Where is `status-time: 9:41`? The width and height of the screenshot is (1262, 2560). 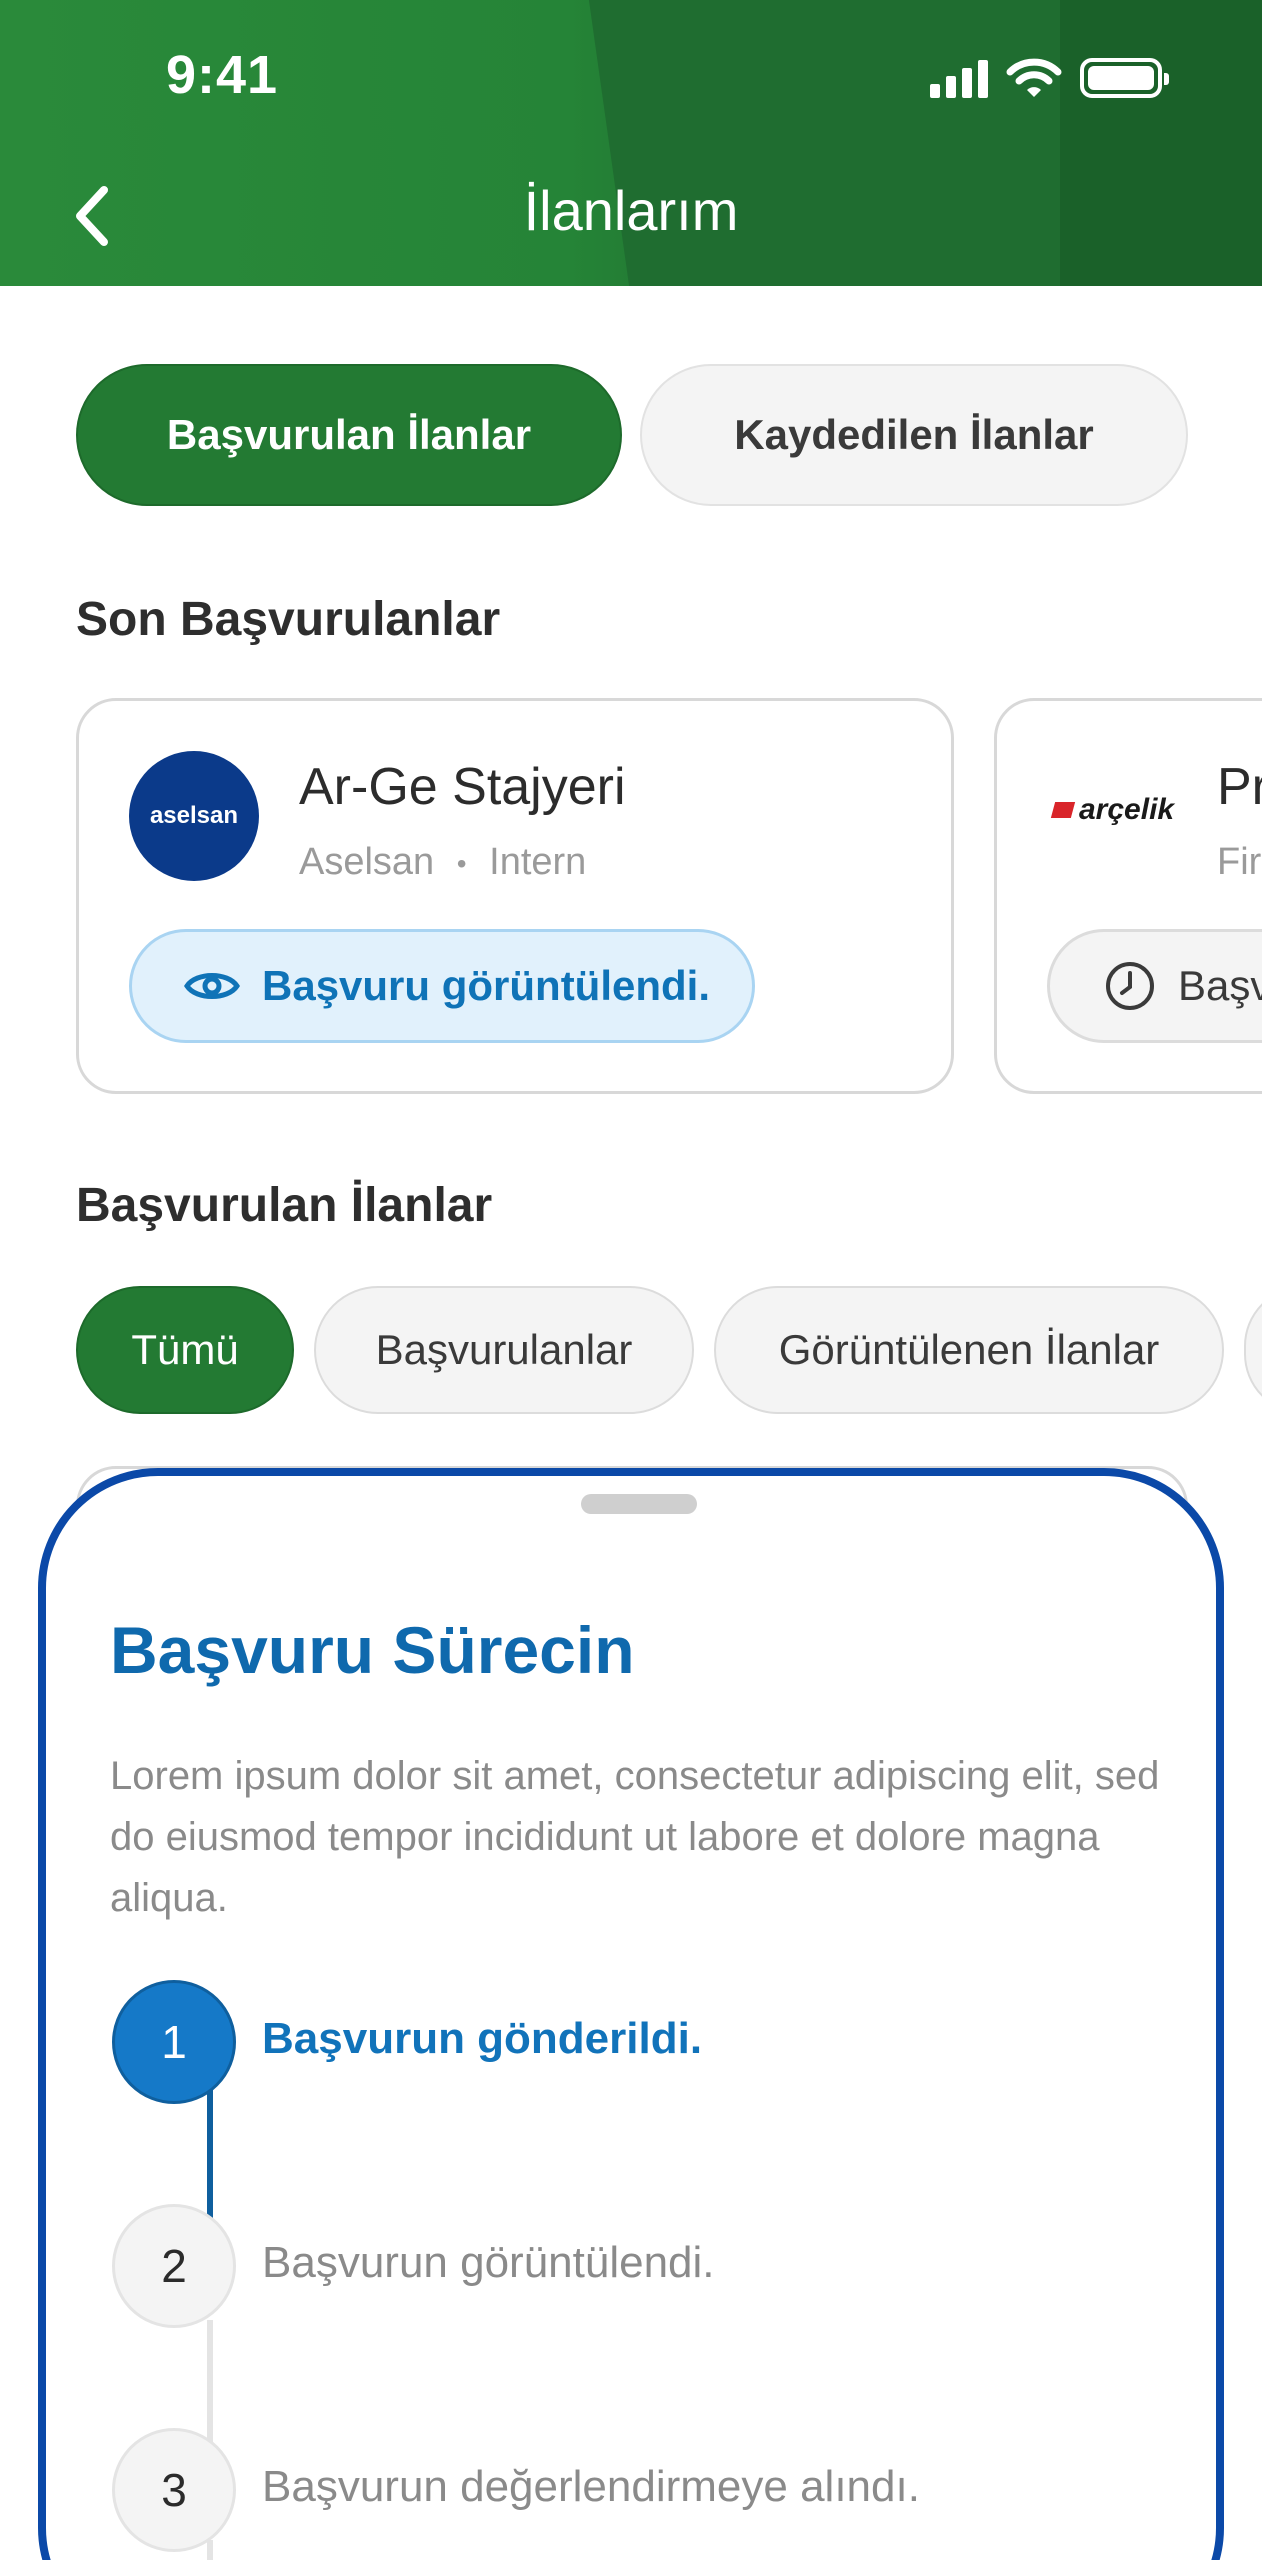 status-time: 9:41 is located at coordinates (222, 75).